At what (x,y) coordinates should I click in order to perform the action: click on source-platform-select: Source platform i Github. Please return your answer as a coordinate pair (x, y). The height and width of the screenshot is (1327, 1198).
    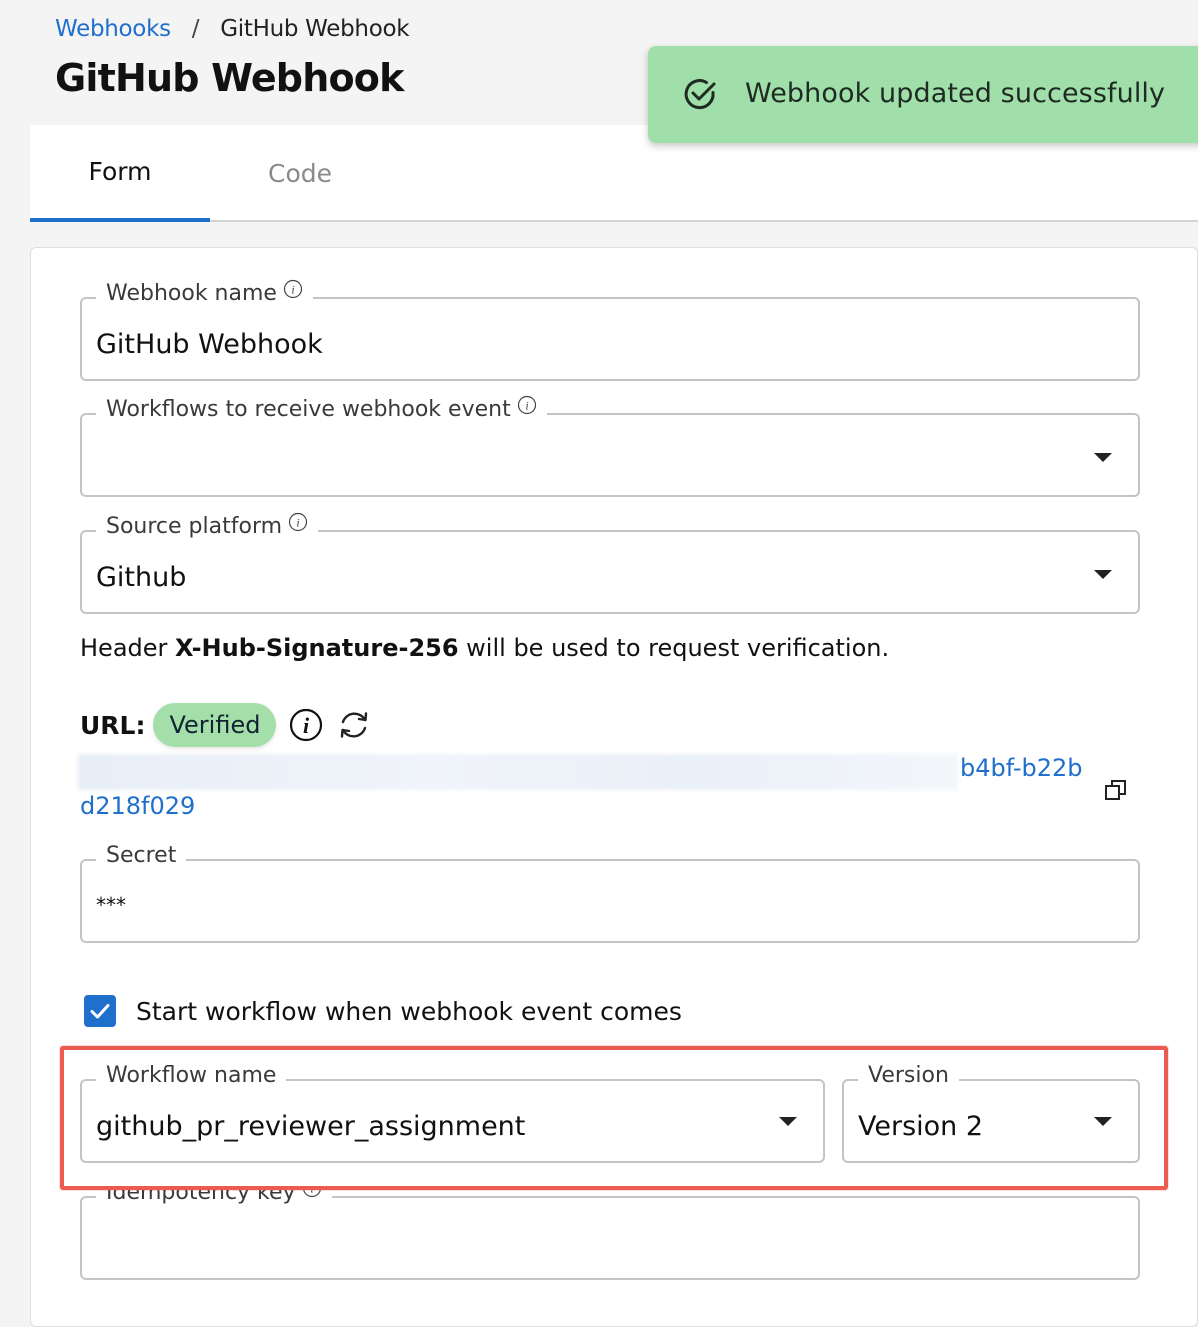
    Looking at the image, I should click on (610, 563).